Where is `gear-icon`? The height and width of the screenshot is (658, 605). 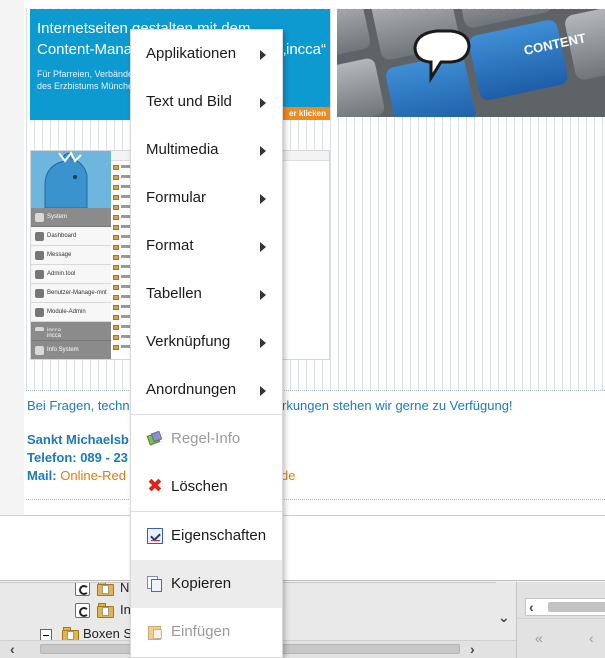
gear-icon is located at coordinates (39, 217).